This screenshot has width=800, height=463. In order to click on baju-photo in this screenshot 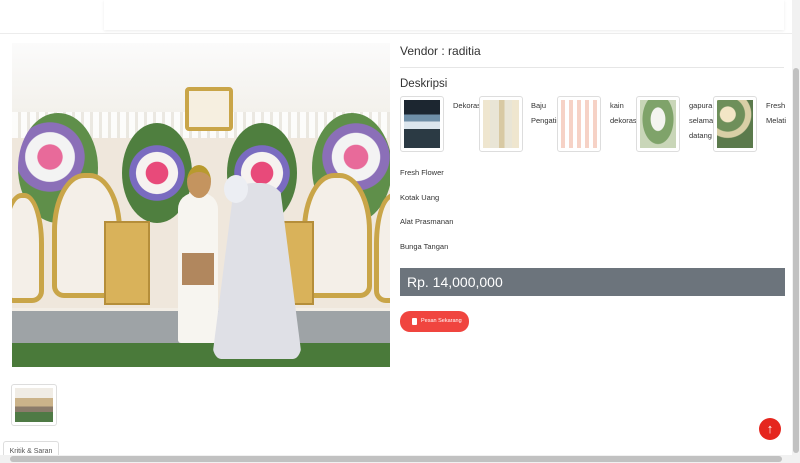, I will do `click(501, 124)`.